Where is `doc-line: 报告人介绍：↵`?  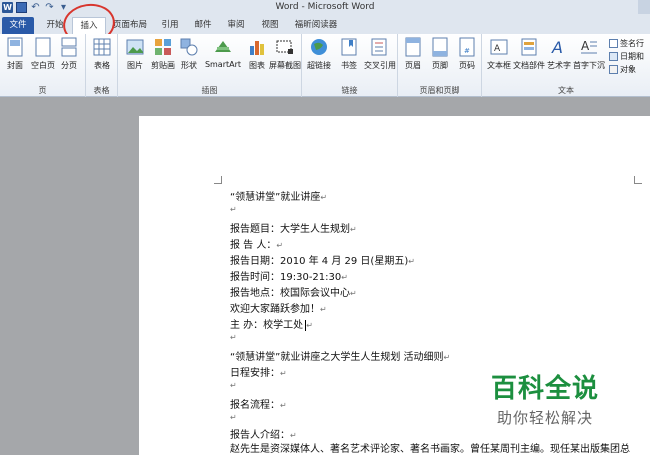
doc-line: 报告人介绍：↵ is located at coordinates (263, 435).